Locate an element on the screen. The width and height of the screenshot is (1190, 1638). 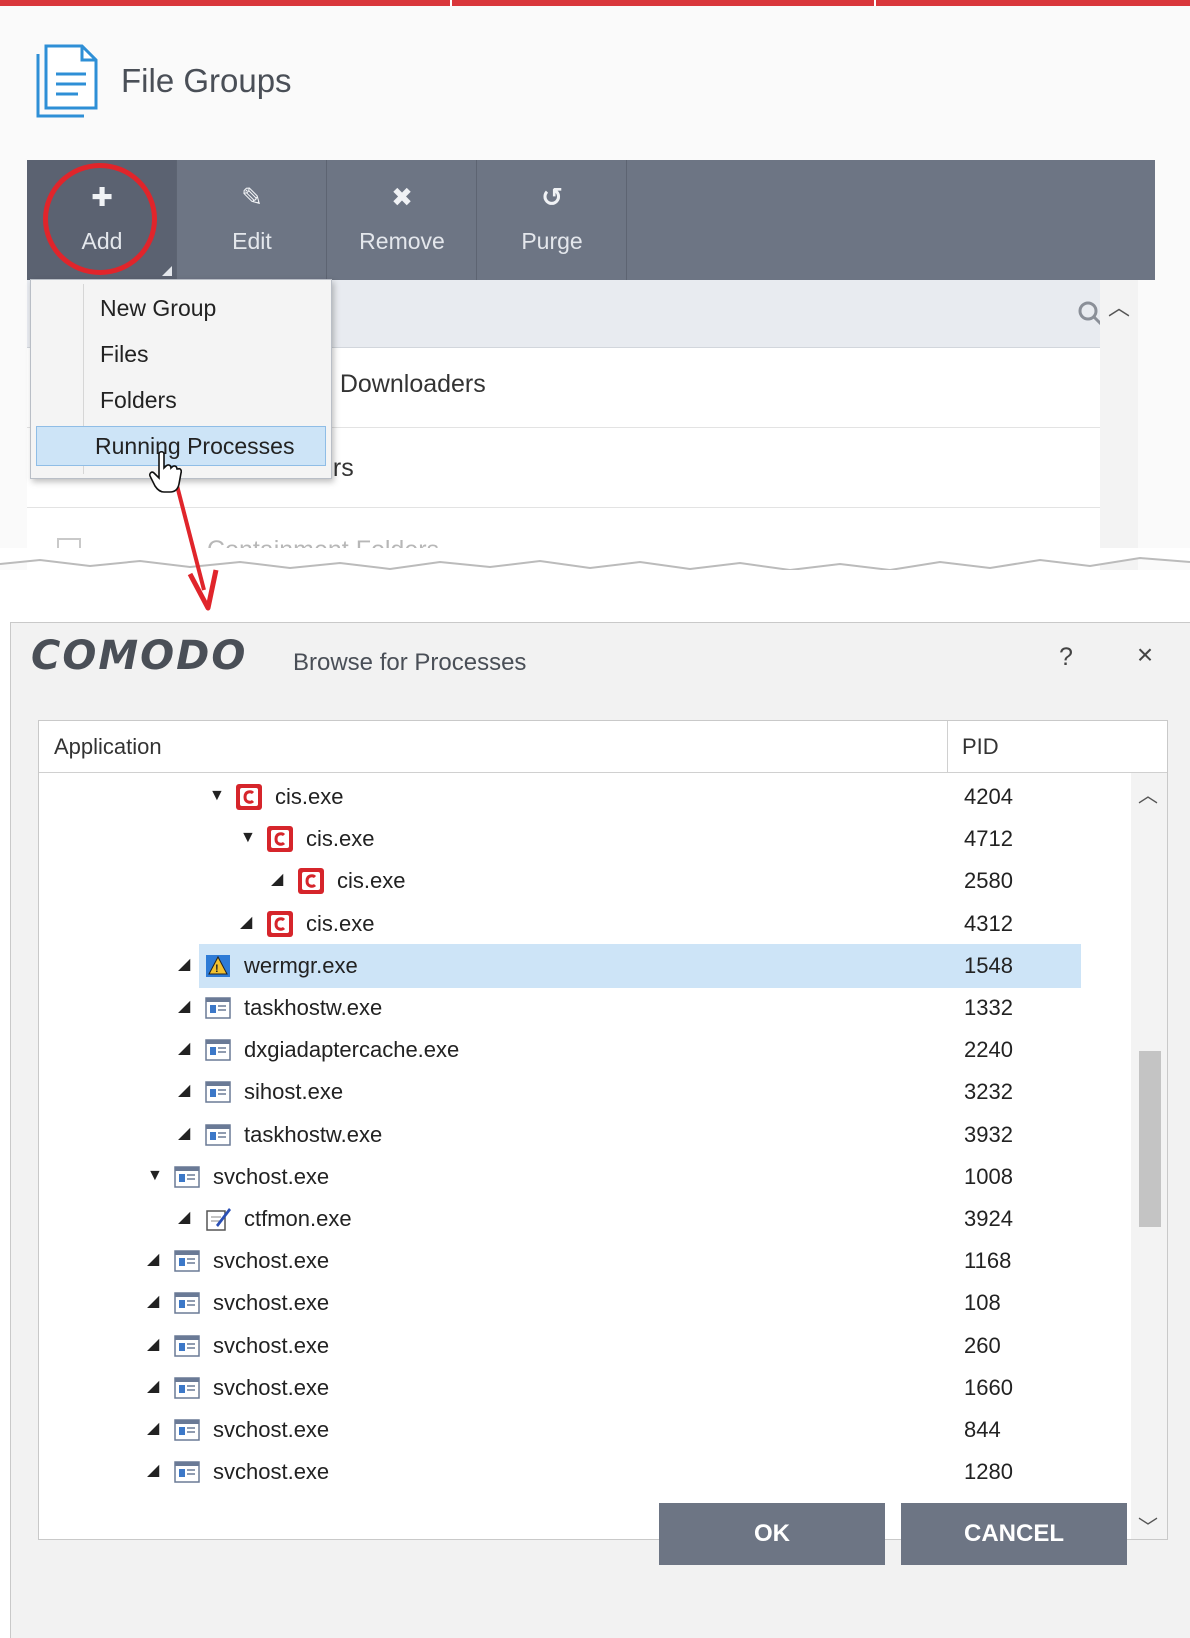
process-pid: 4312 is located at coordinates (988, 923).